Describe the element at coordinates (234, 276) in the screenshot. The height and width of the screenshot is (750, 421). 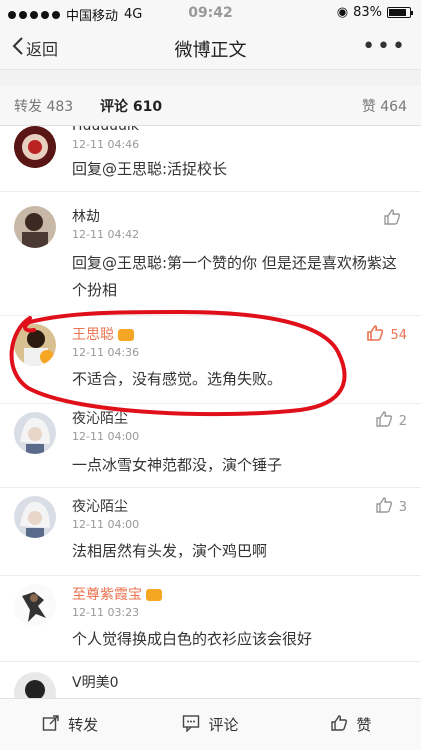
I see `comment-text: 回复@王思聪:第一个赞的你 但是还是喜欢杨紫这个扮相` at that location.